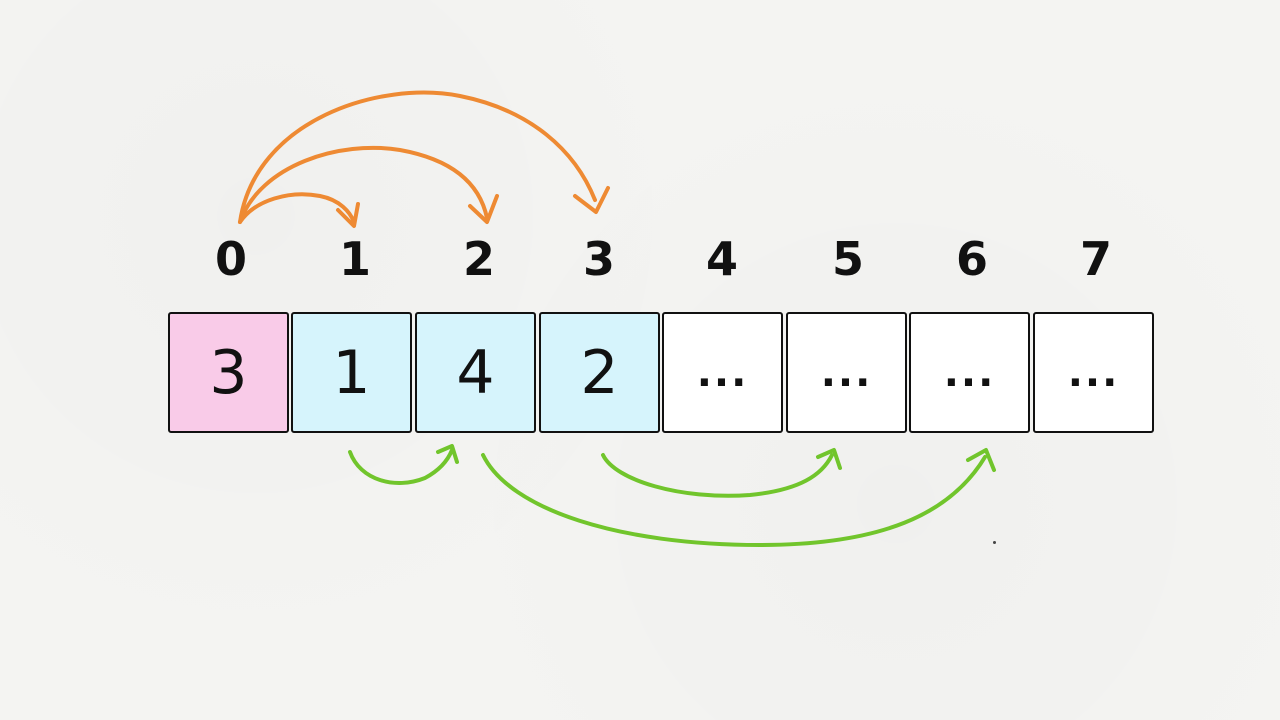 The width and height of the screenshot is (1280, 720). What do you see at coordinates (598, 259) in the screenshot?
I see `index-label-3: 3` at bounding box center [598, 259].